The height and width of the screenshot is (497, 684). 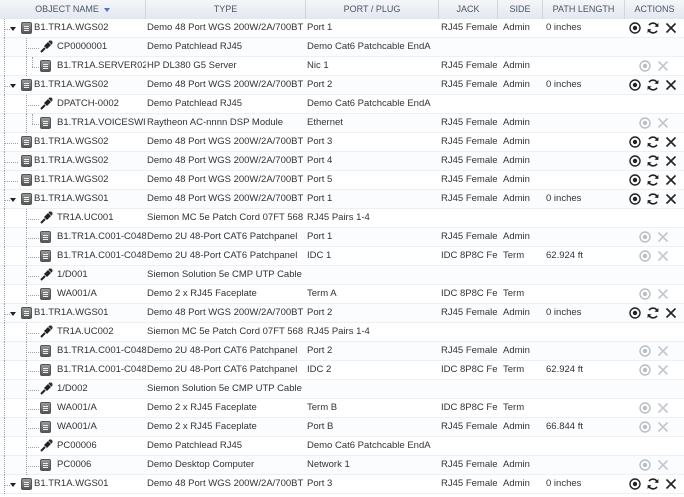 I want to click on column-header-port-plug: PORT / PLUG, so click(x=372, y=9).